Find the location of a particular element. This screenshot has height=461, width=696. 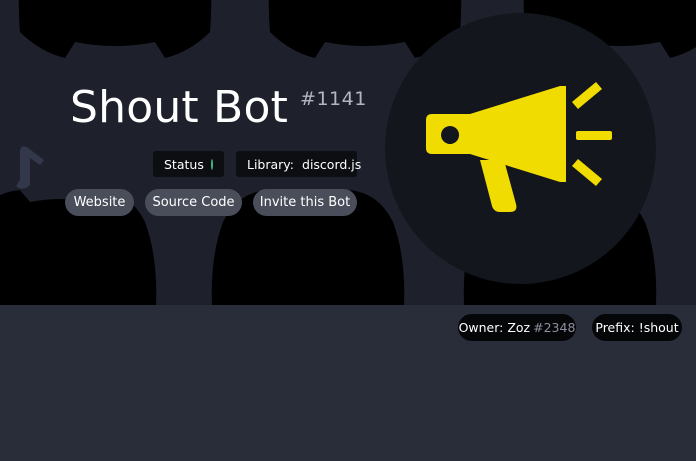

source-code-button: Source Code is located at coordinates (193, 202).